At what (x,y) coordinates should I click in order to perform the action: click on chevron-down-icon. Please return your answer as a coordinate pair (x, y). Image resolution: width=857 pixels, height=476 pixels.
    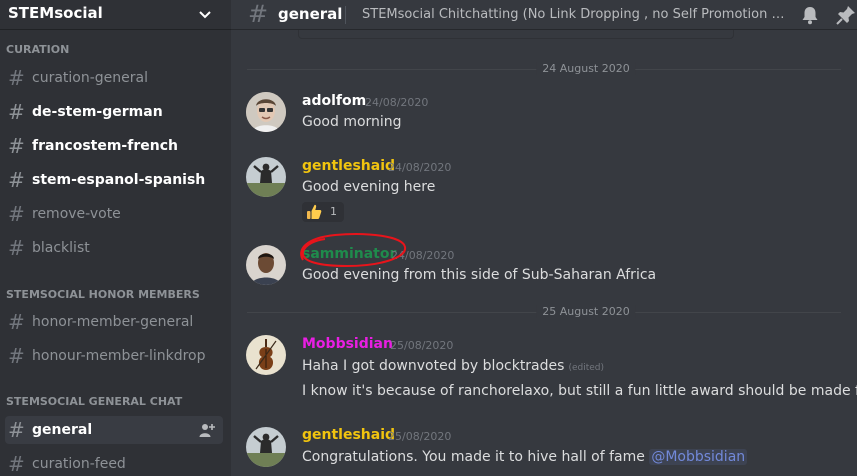
    Looking at the image, I should click on (205, 15).